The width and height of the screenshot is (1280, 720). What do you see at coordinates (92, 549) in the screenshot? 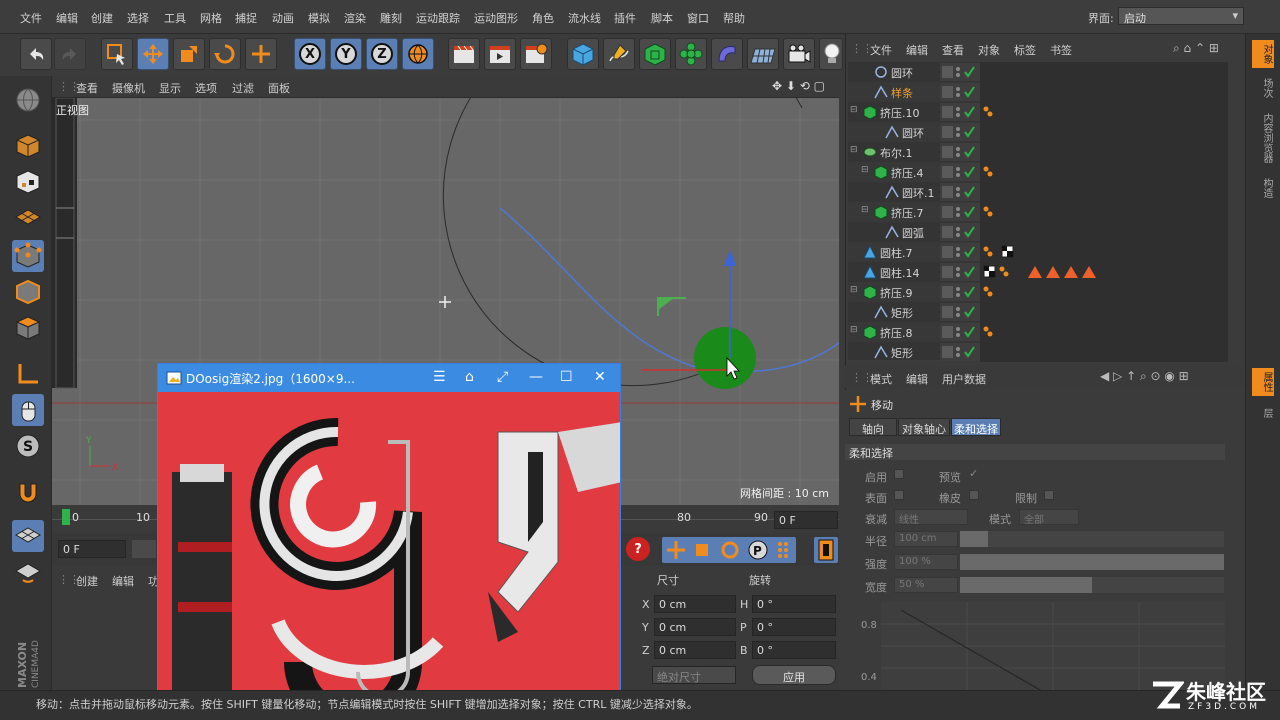
I see `start-frame-field: 0 F` at bounding box center [92, 549].